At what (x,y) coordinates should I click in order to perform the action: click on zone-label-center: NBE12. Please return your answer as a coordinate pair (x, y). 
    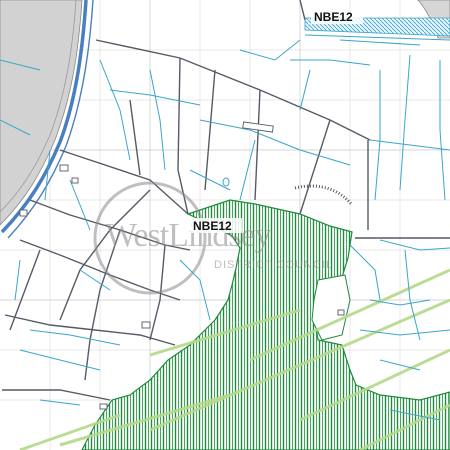
    Looking at the image, I should click on (212, 226).